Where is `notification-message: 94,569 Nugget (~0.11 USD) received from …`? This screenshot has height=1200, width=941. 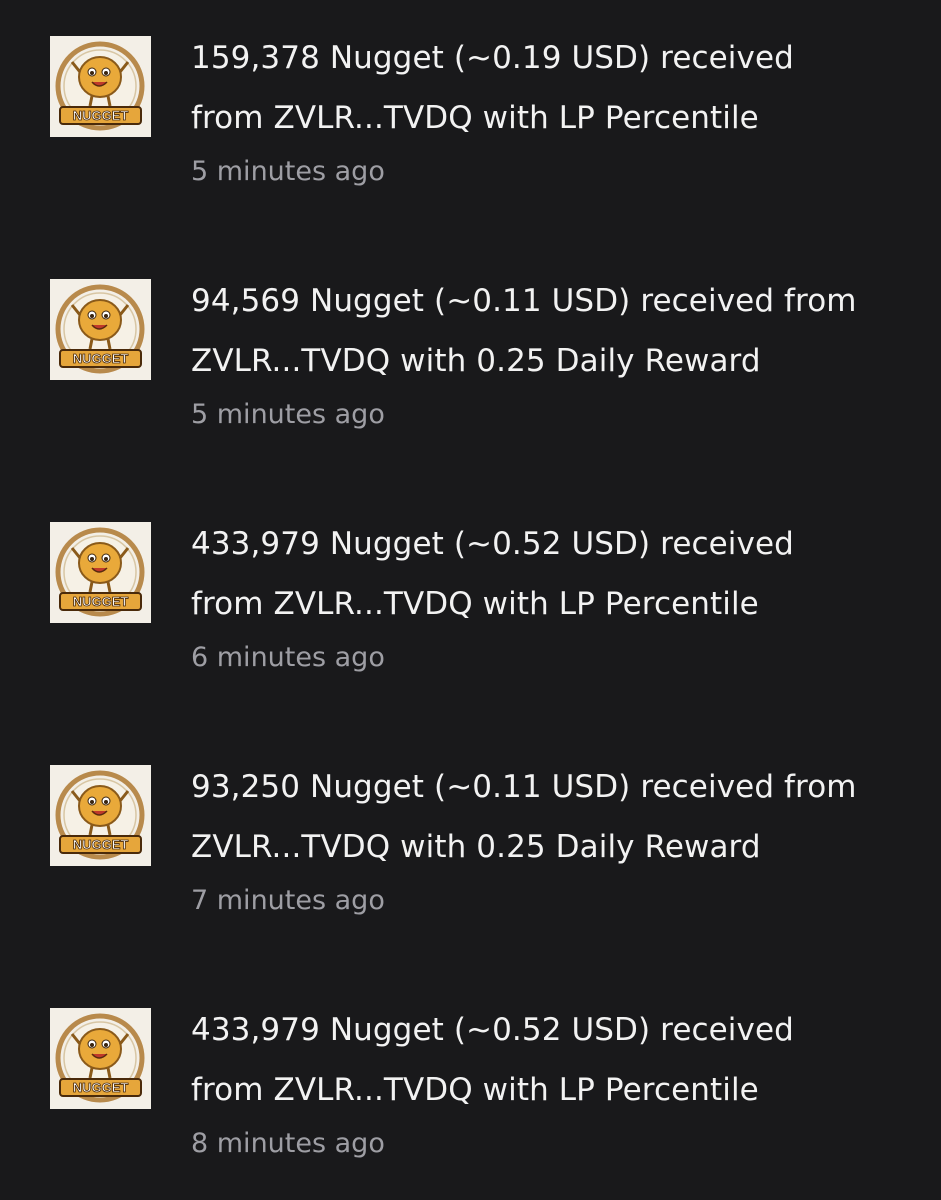 notification-message: 94,569 Nugget (~0.11 USD) received from … is located at coordinates (551, 331).